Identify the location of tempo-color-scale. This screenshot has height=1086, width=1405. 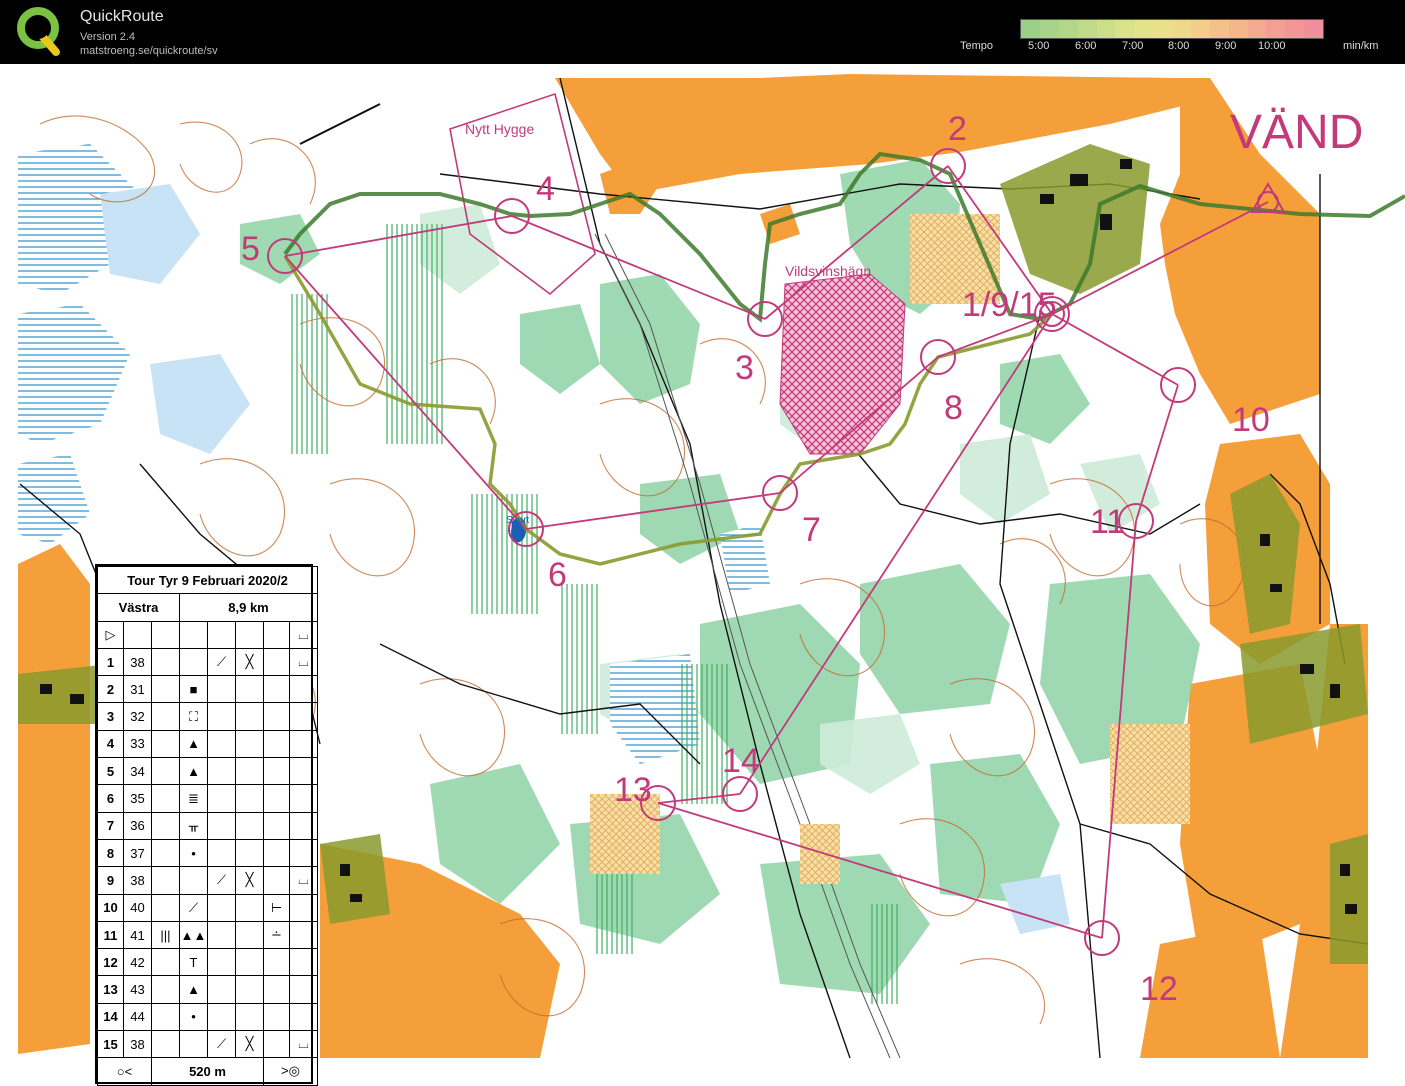
(1172, 29).